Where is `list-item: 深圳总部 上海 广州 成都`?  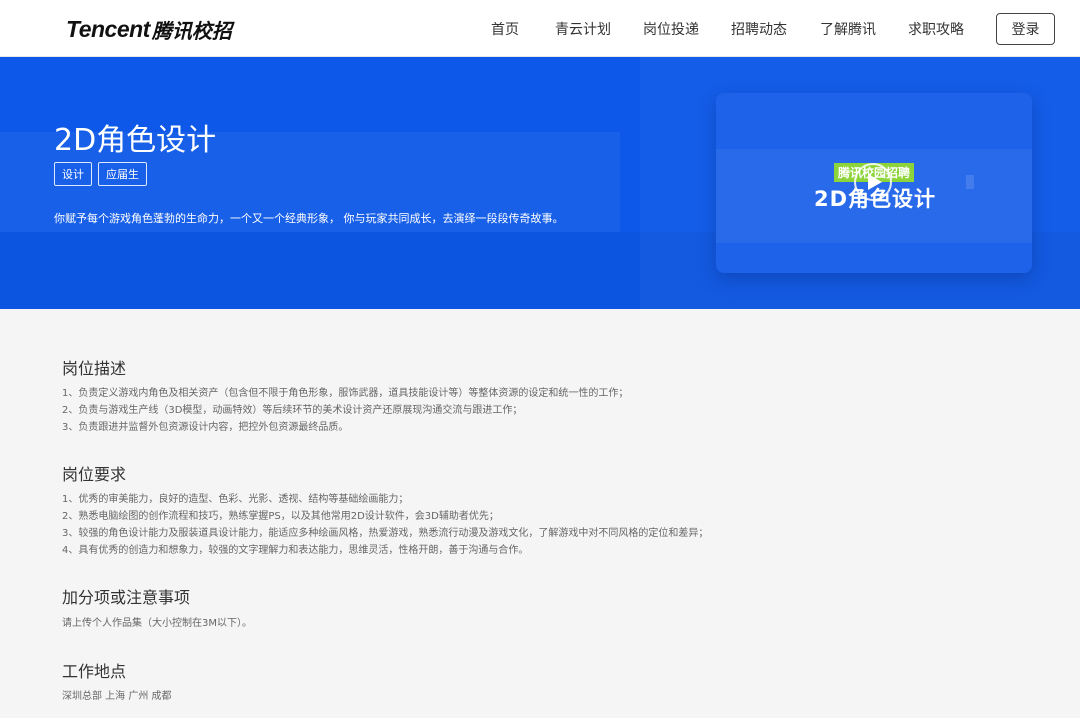 list-item: 深圳总部 上海 广州 成都 is located at coordinates (117, 696).